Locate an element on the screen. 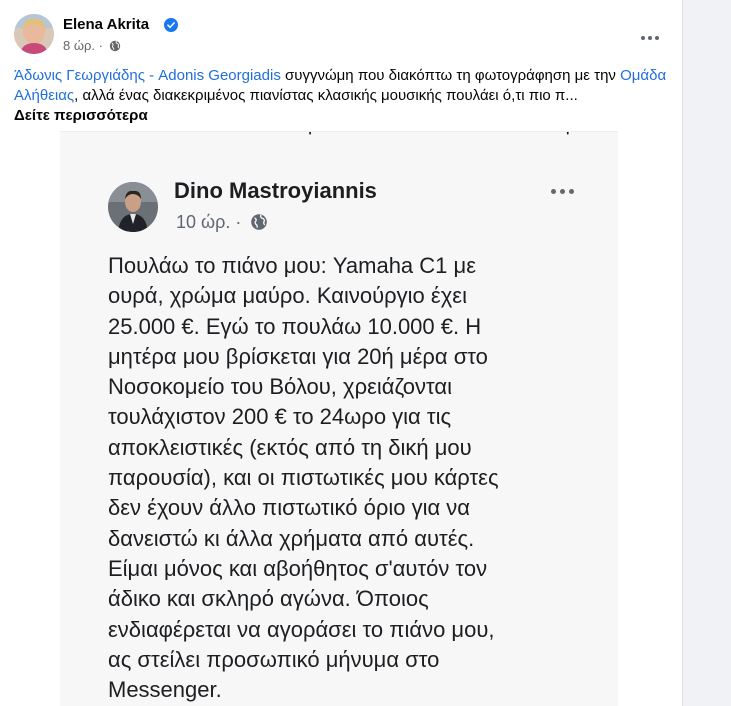  post-time: 8 ώρ. · is located at coordinates (83, 45).